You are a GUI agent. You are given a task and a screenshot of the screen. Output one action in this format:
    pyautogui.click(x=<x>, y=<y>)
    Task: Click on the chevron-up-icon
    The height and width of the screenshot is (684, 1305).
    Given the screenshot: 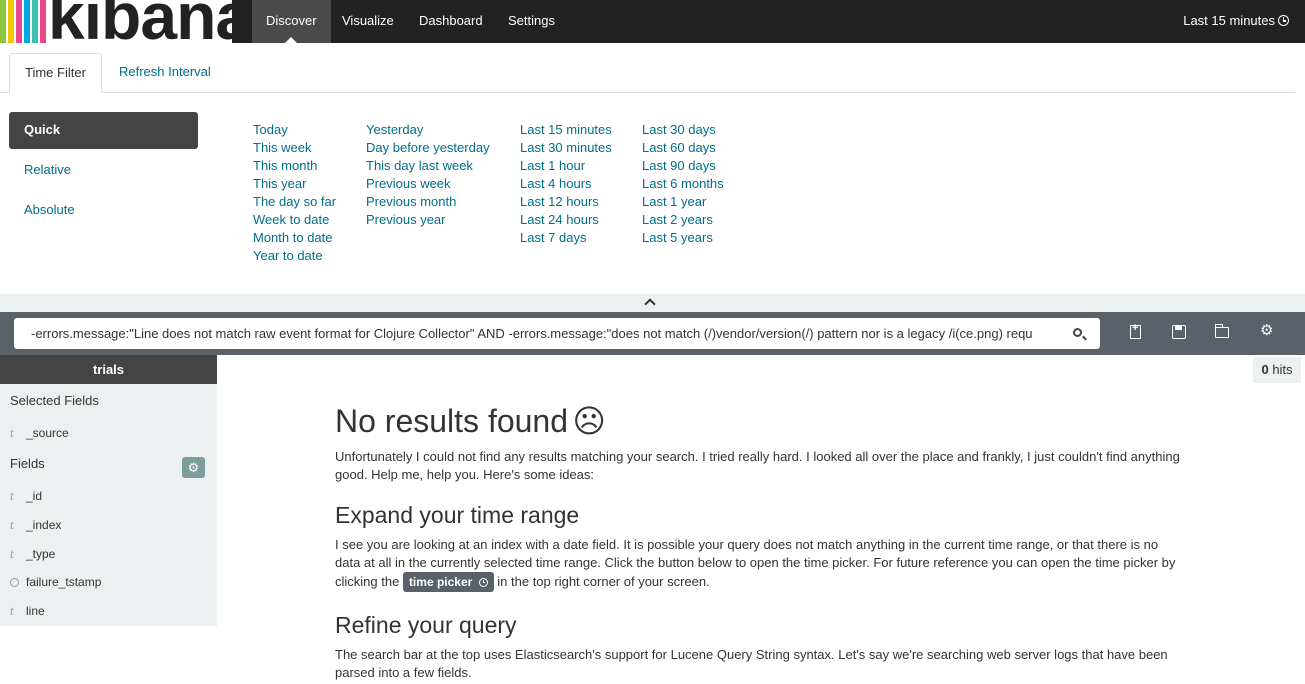 What is the action you would take?
    pyautogui.click(x=650, y=304)
    